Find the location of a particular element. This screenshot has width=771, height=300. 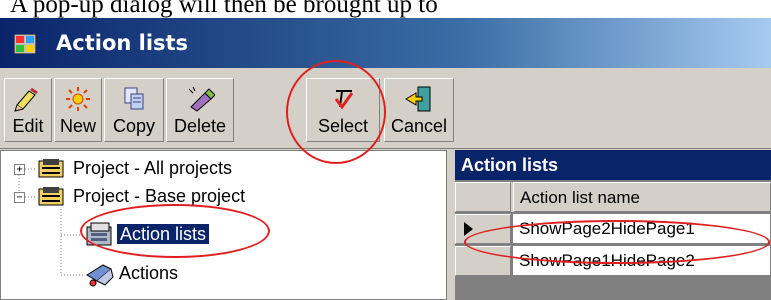

tree-collapse-toggle: − is located at coordinates (19, 197).